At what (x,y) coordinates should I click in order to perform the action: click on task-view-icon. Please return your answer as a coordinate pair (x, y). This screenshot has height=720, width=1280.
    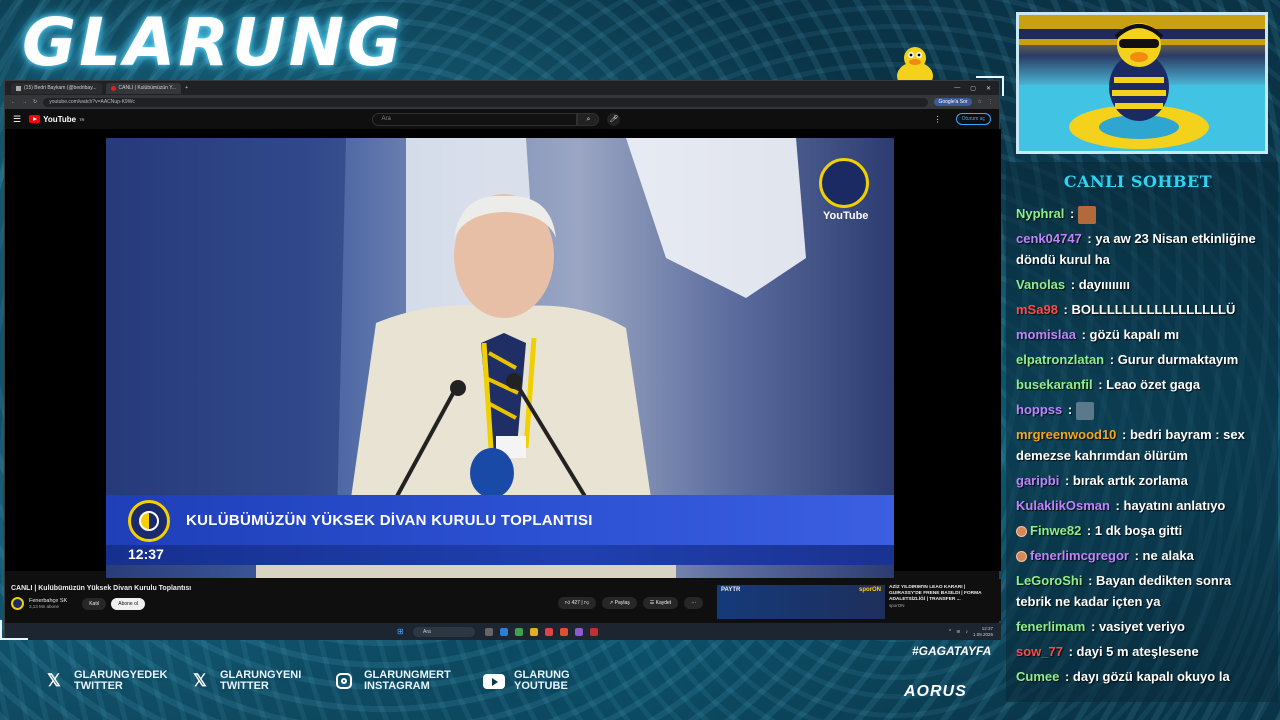
    Looking at the image, I should click on (489, 631).